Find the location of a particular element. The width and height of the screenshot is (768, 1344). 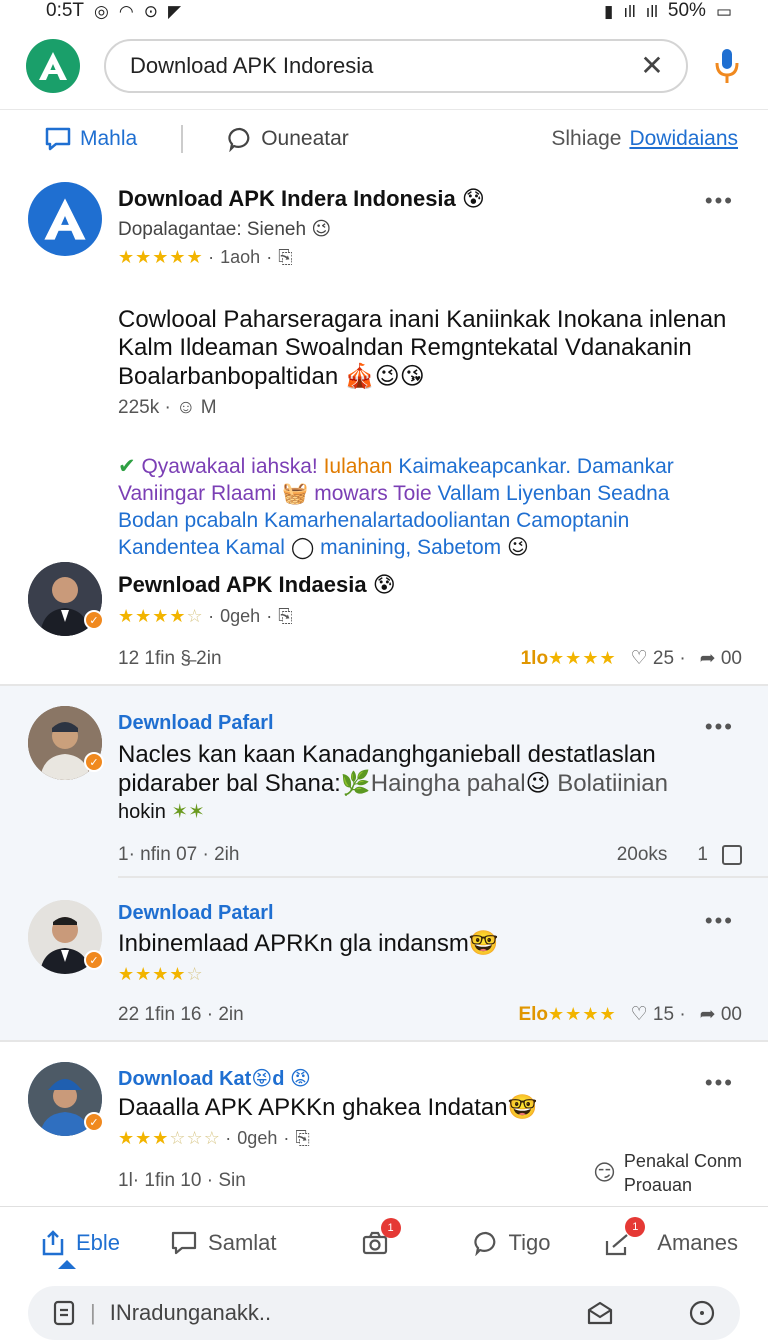

post-title: Download Kat😝d 😡 is located at coordinates (430, 1078).